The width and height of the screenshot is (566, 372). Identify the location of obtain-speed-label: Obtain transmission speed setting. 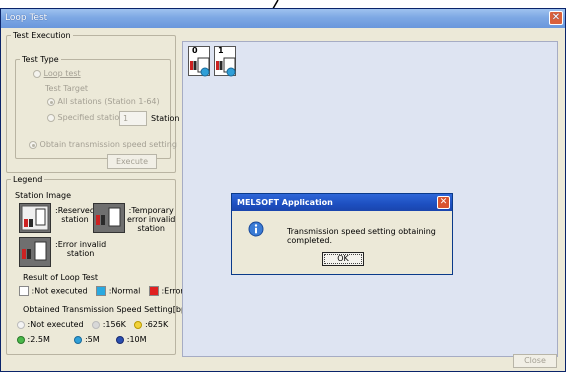
(108, 144).